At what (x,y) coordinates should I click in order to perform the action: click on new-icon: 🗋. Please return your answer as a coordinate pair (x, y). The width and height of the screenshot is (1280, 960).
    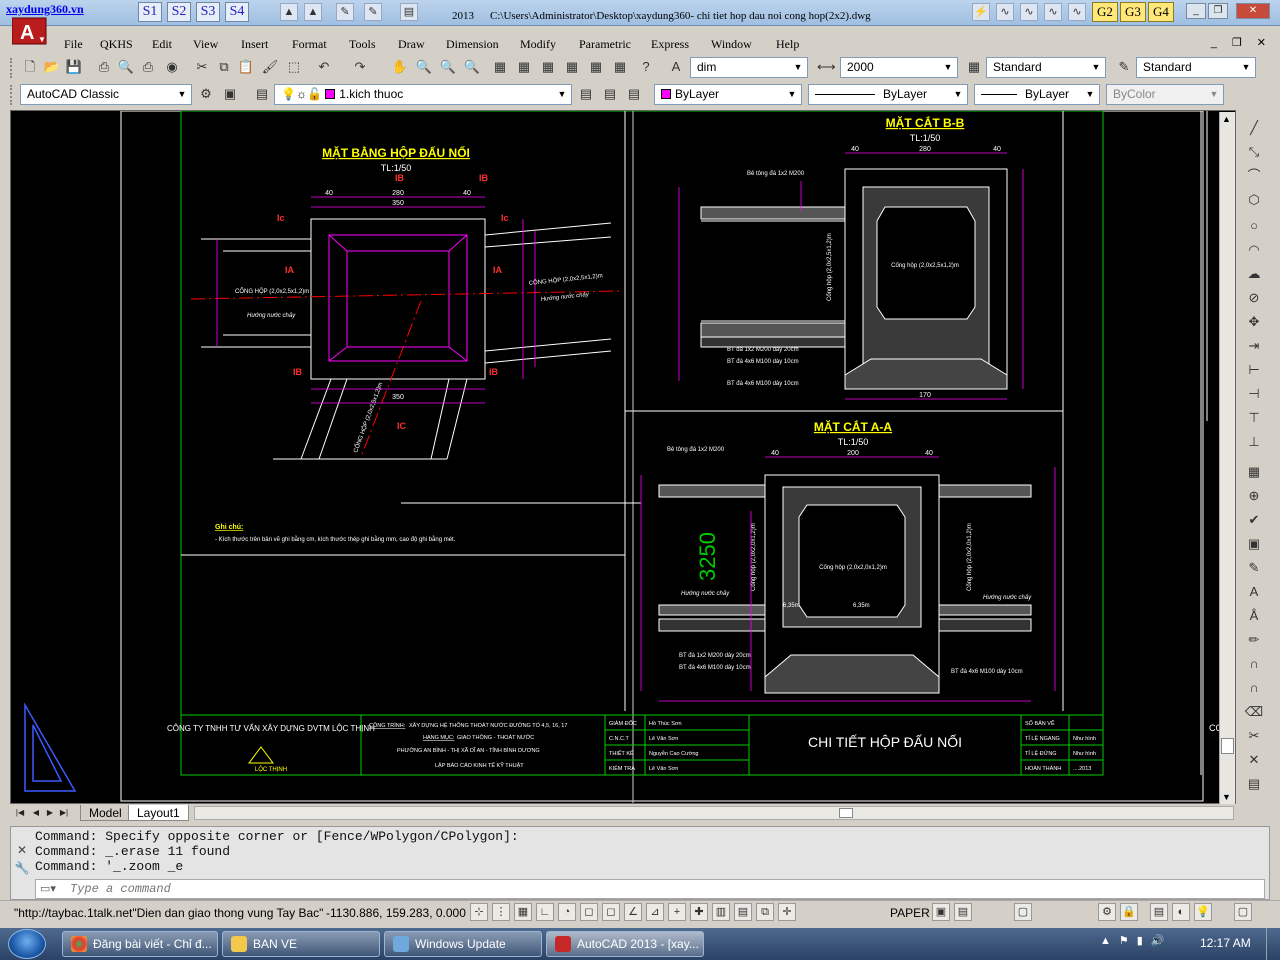
    Looking at the image, I should click on (30, 67).